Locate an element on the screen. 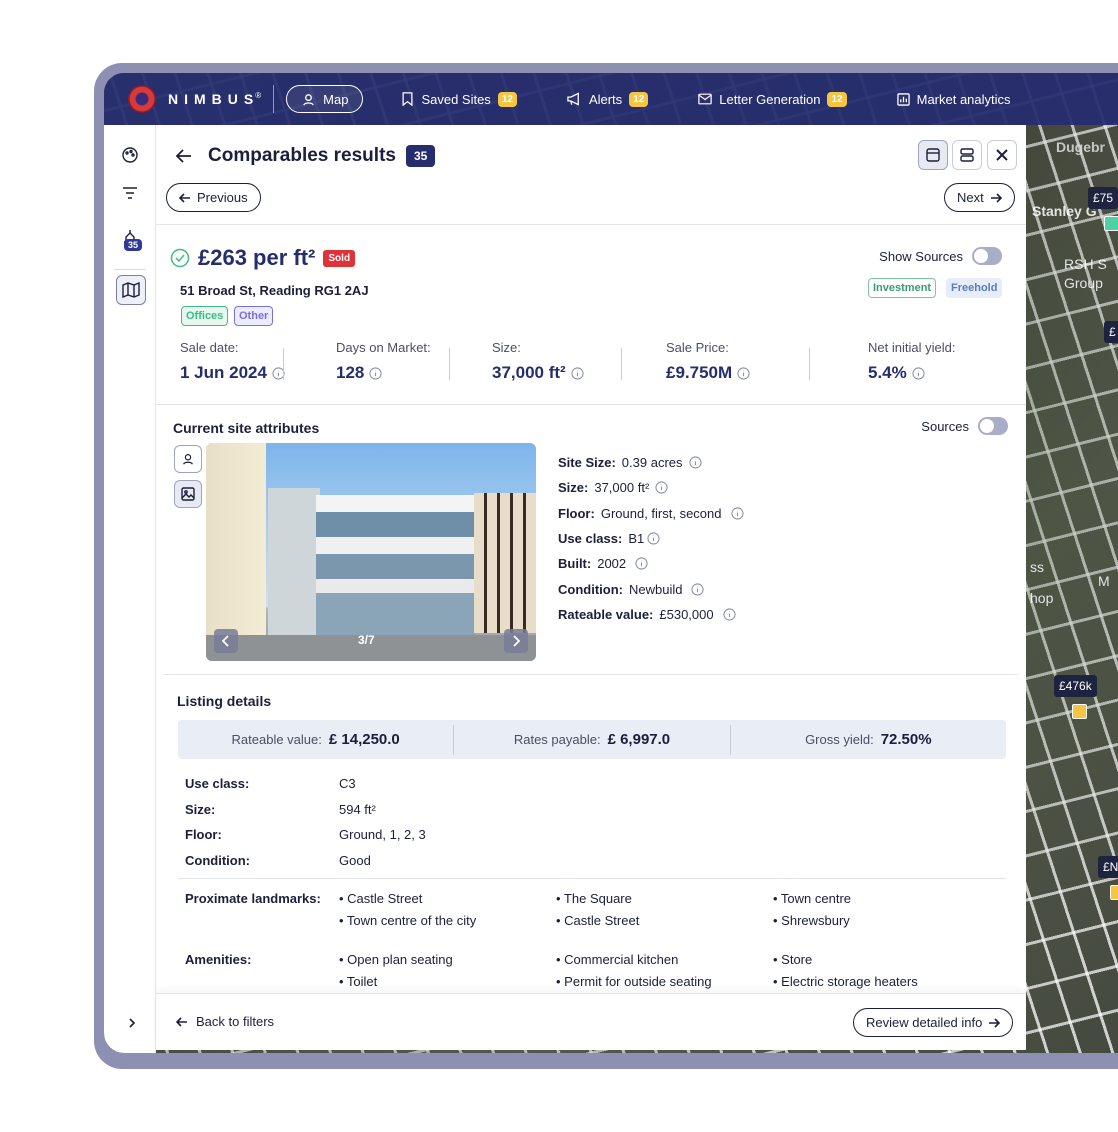 This screenshot has width=1118, height=1132. next-button: Next is located at coordinates (979, 197).